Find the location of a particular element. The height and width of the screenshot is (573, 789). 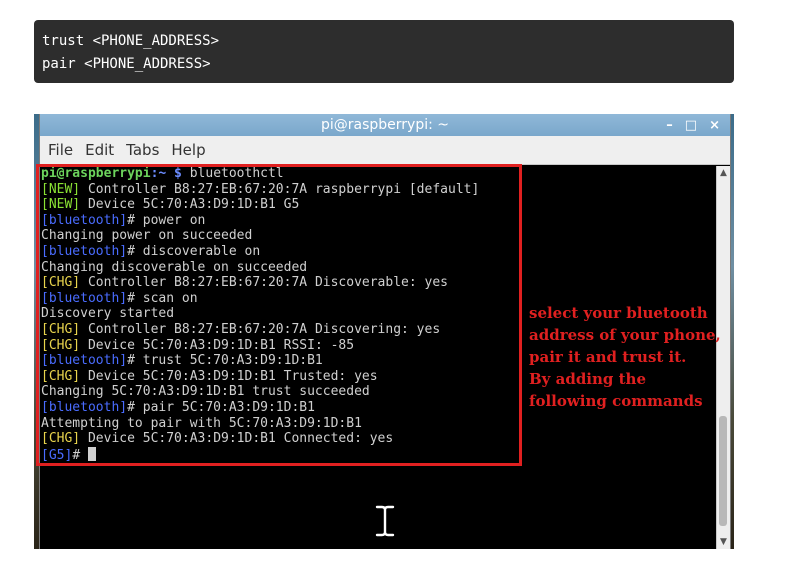

annotation-line: select your bluetooth is located at coordinates (618, 313).